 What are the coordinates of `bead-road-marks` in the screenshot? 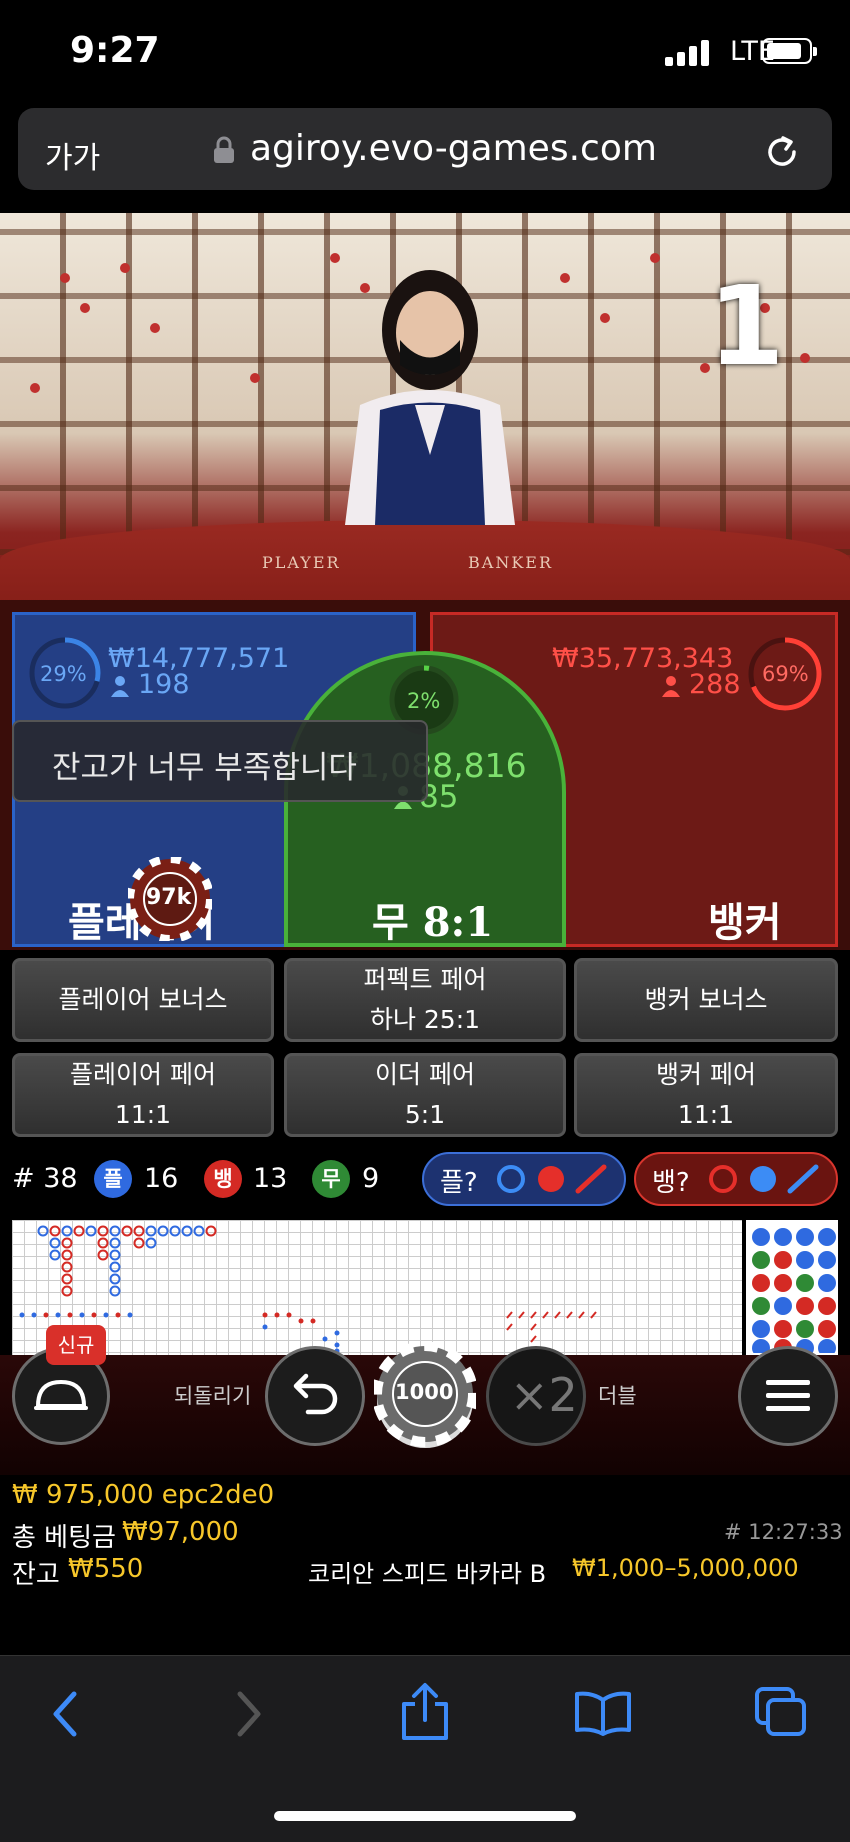 It's located at (794, 1290).